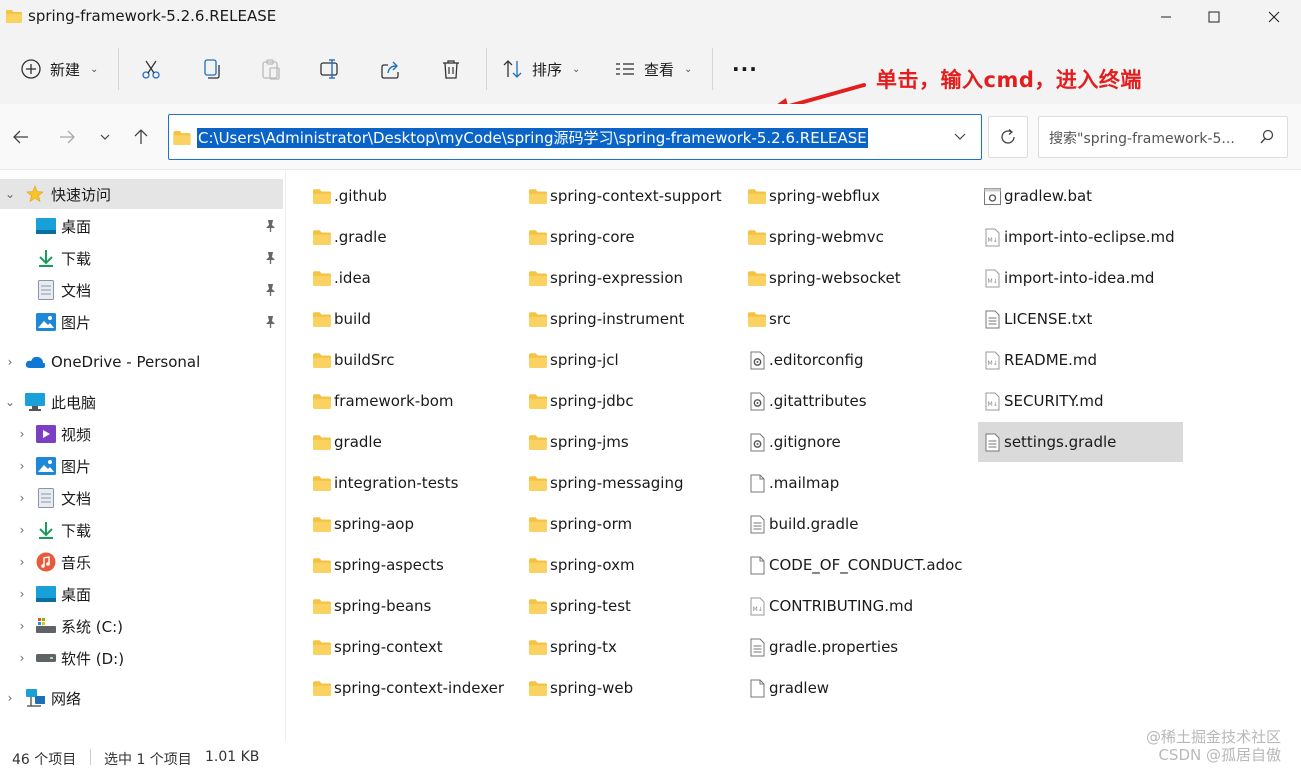  I want to click on sidebar-item-pictures: 图片, so click(141, 322).